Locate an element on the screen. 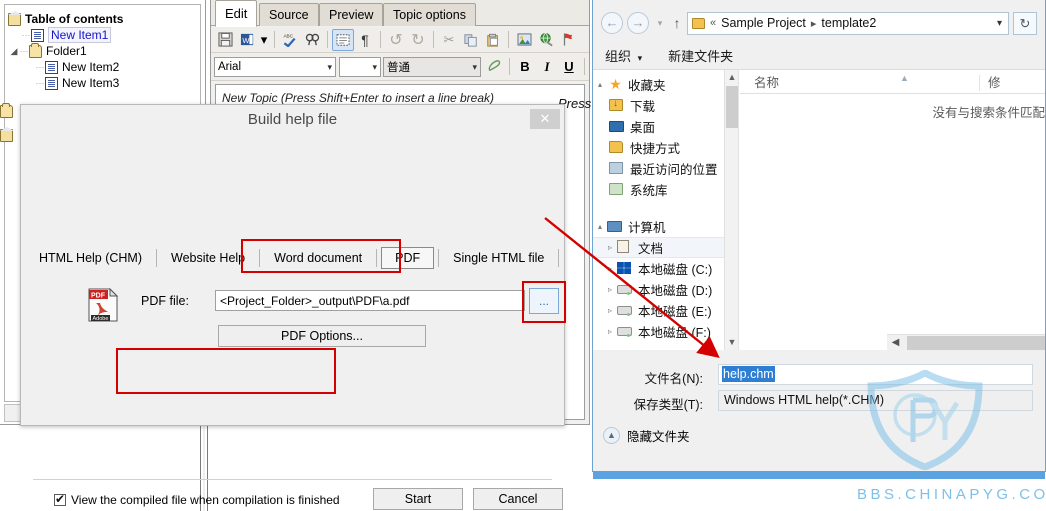  organize-menu: 组织 ▾ is located at coordinates (623, 55).